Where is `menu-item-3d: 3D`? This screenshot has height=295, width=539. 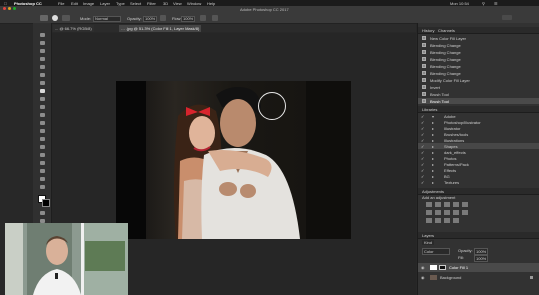
menu-item-3d: 3D is located at coordinates (165, 3).